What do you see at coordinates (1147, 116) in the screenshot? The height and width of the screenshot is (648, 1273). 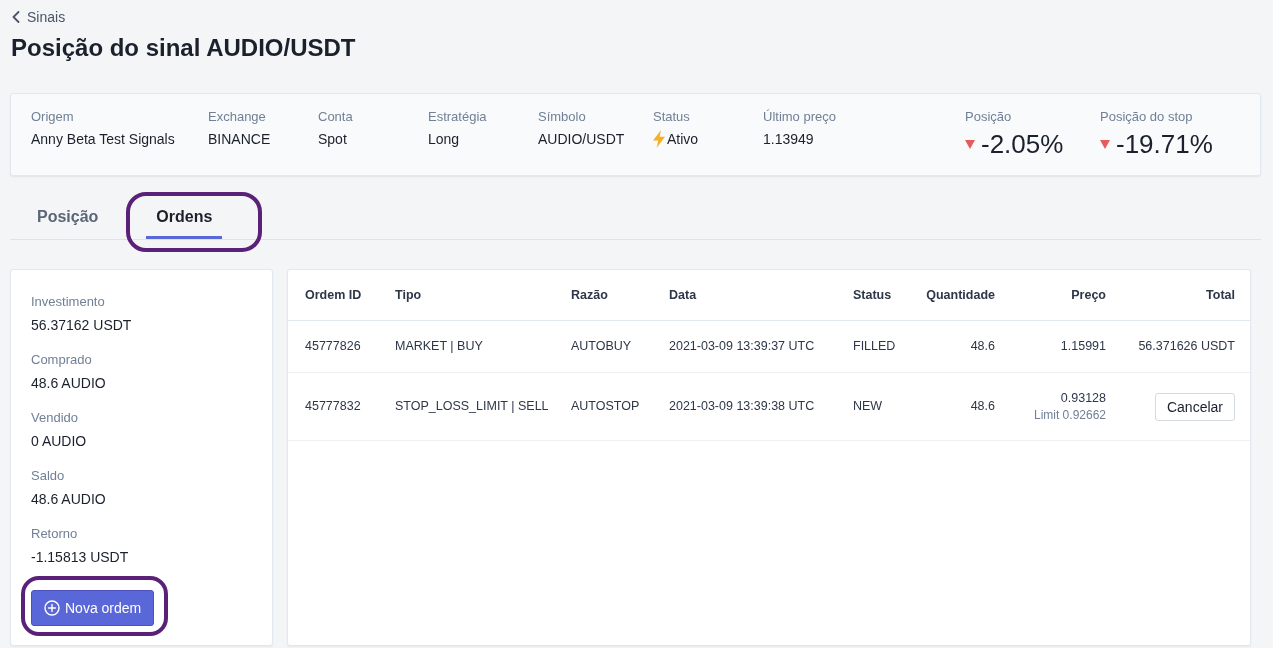 I see `metric-label: Posição do stop` at bounding box center [1147, 116].